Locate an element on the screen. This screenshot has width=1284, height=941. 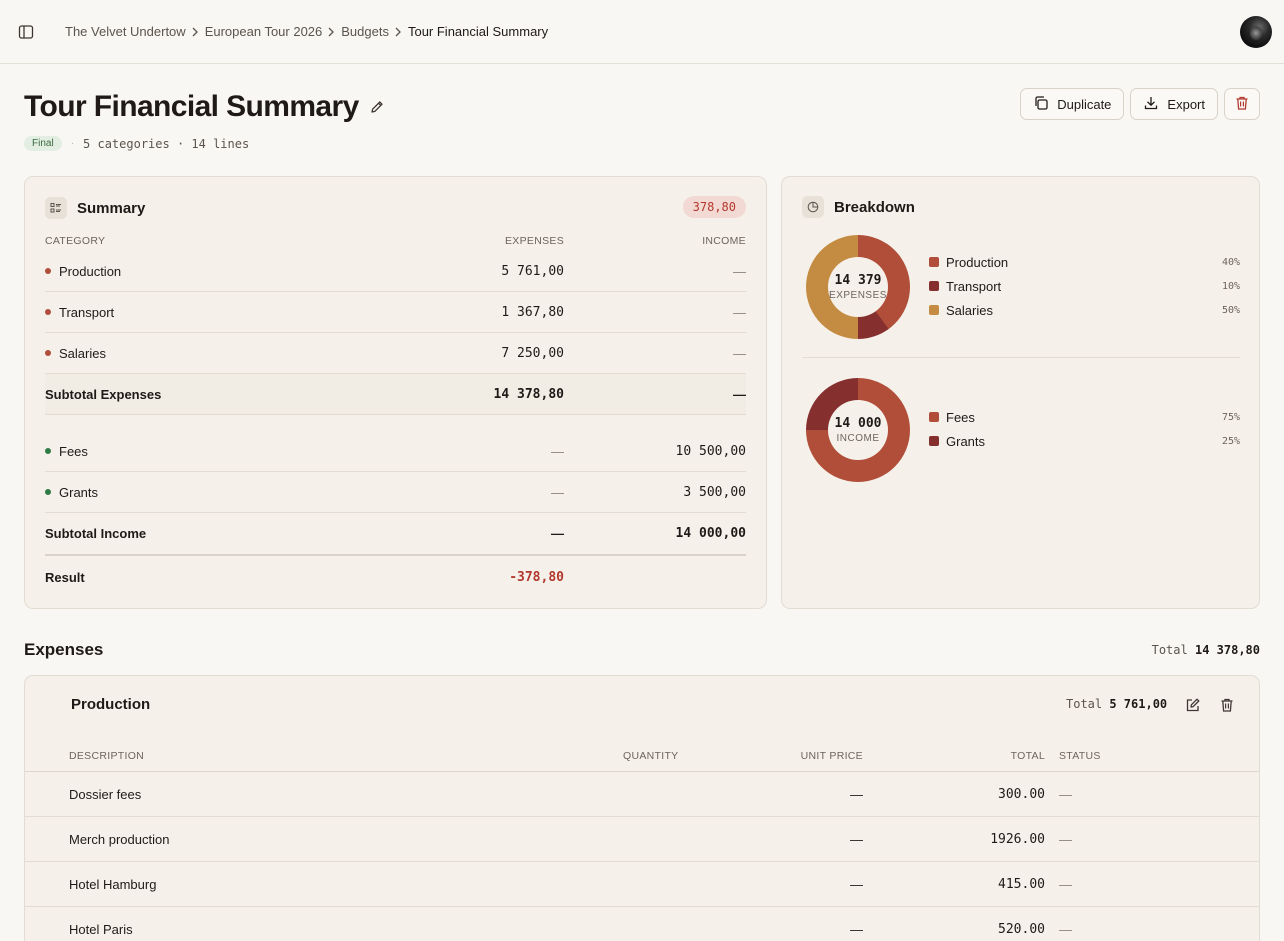
subtotal-label: Subtotal Income is located at coordinates (96, 533).